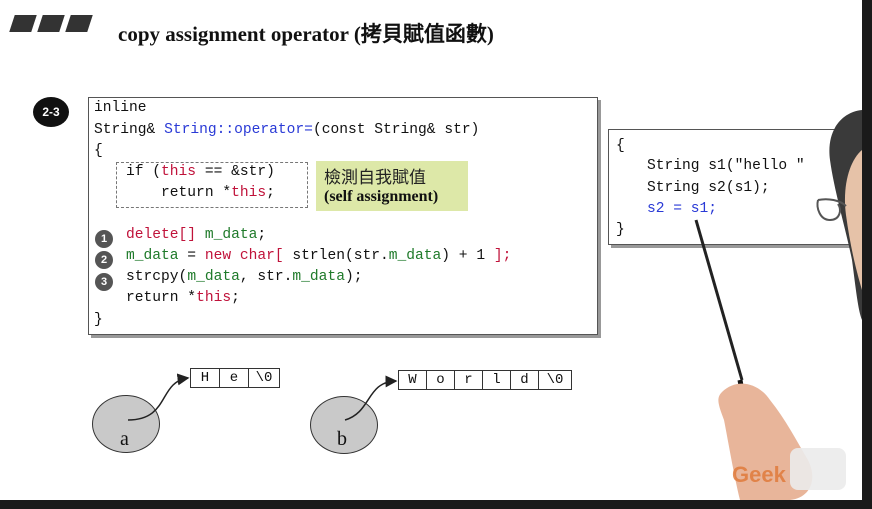 The image size is (872, 509). Describe the element at coordinates (436, 504) in the screenshot. I see `bottom-border` at that location.